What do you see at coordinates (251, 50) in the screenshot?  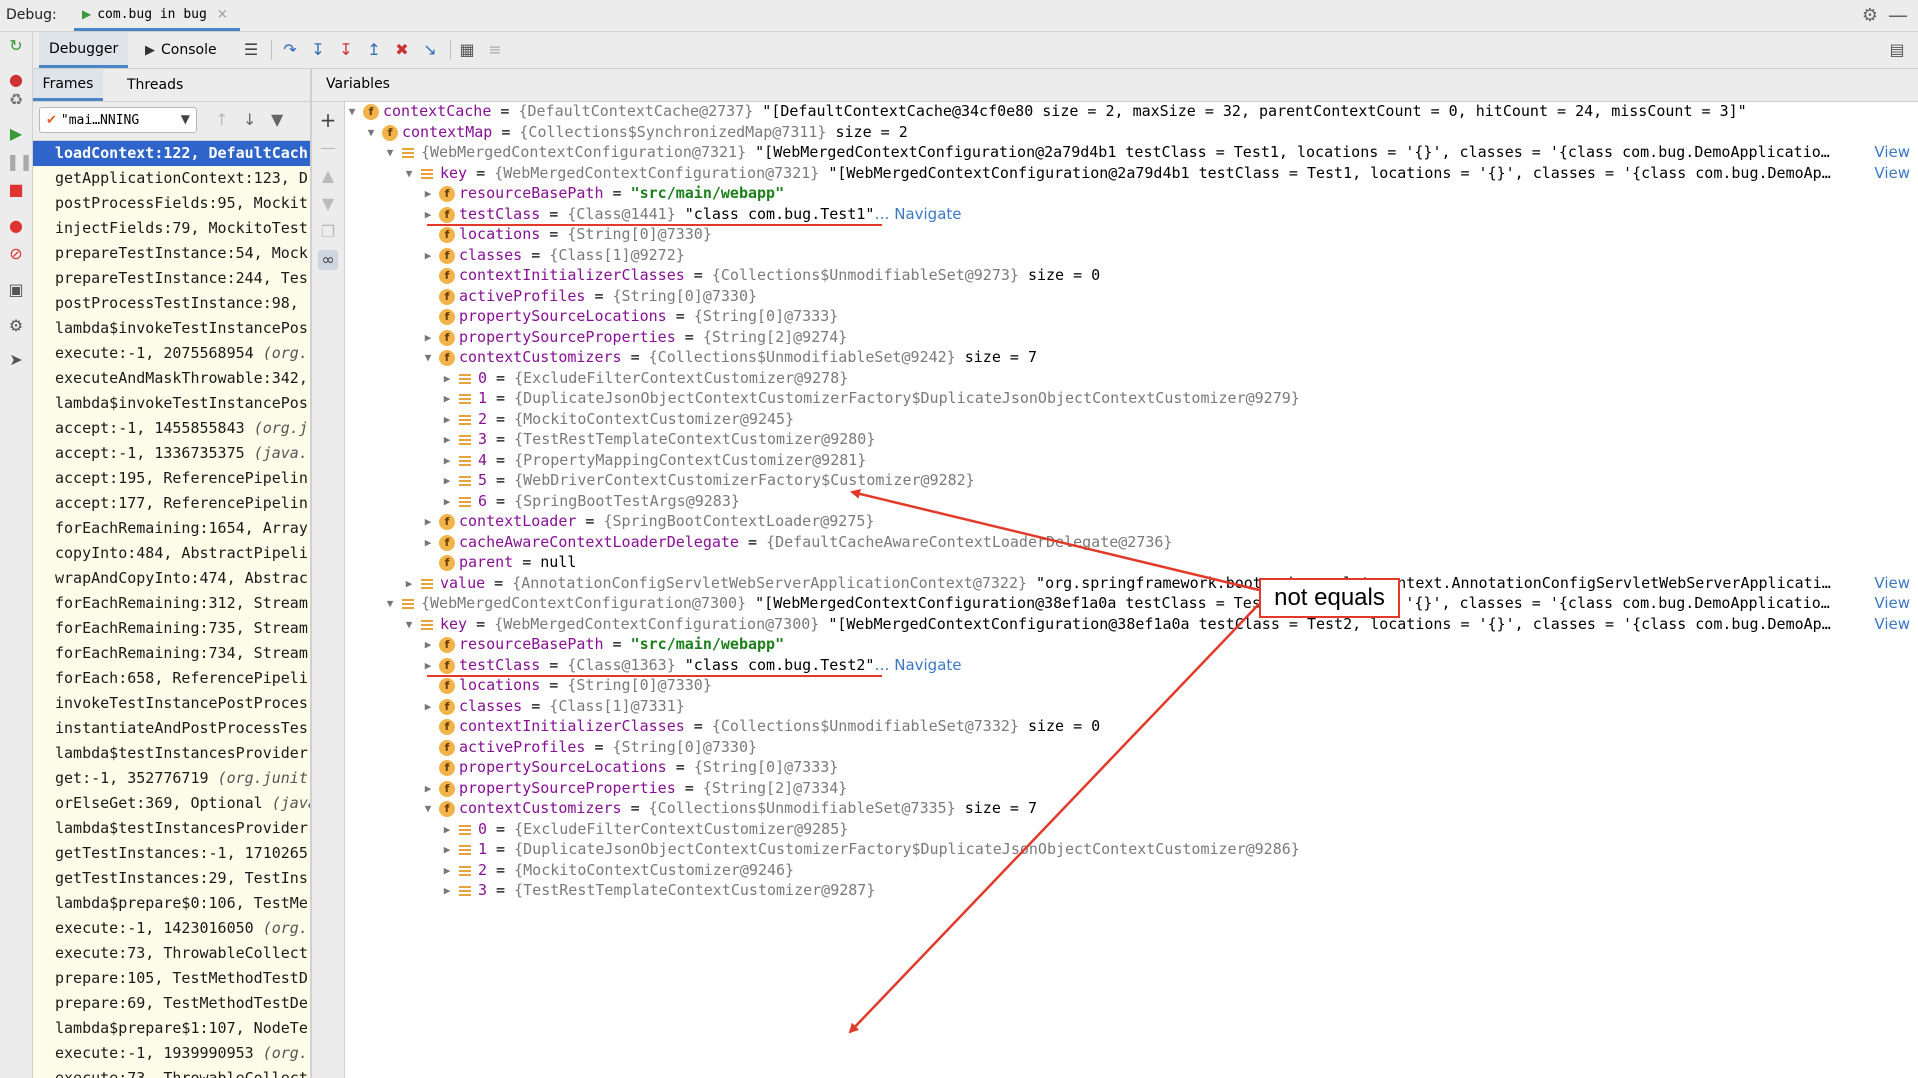 I see `menu-icon: ☰` at bounding box center [251, 50].